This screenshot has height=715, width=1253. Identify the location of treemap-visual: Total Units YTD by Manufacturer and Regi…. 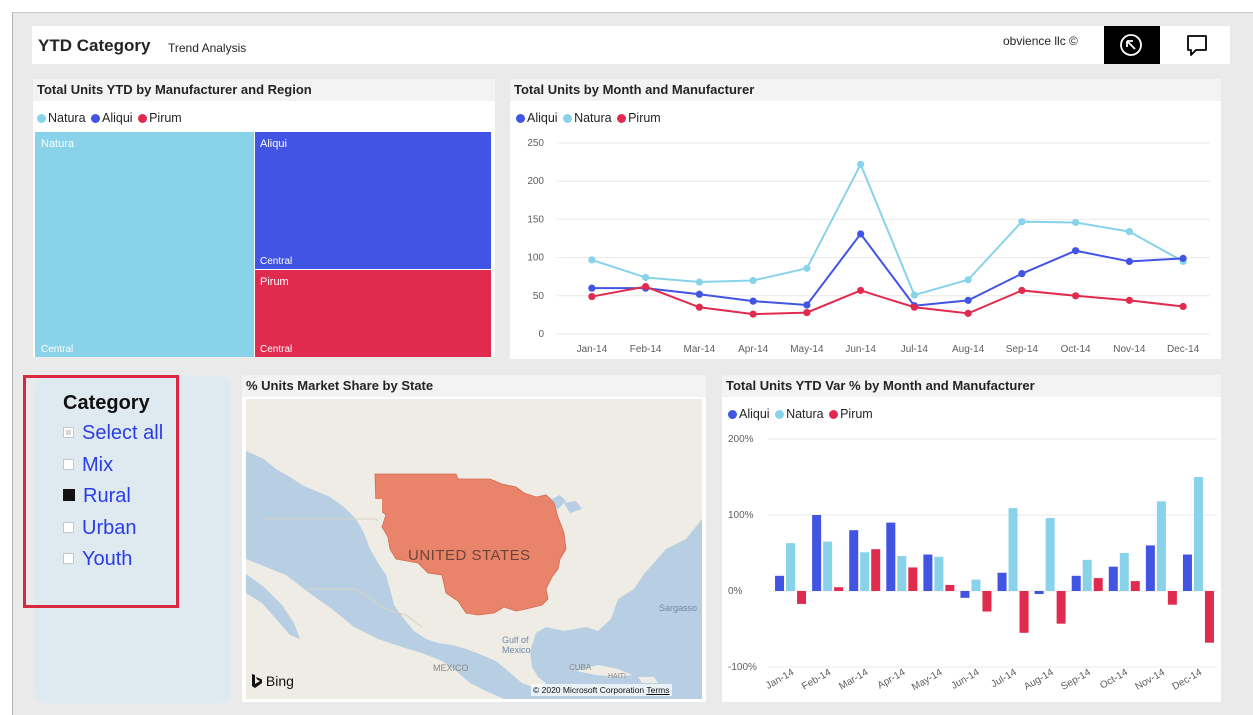
(264, 218).